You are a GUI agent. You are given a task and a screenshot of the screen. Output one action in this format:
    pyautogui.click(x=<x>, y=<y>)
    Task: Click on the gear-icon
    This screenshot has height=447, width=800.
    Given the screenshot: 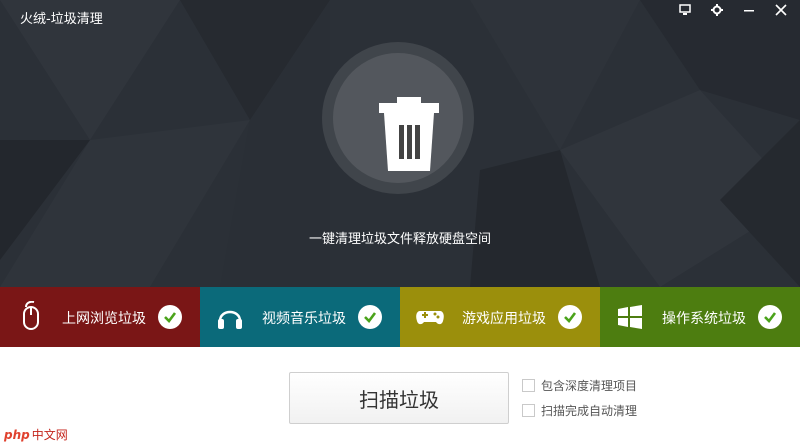 What is the action you would take?
    pyautogui.click(x=717, y=10)
    